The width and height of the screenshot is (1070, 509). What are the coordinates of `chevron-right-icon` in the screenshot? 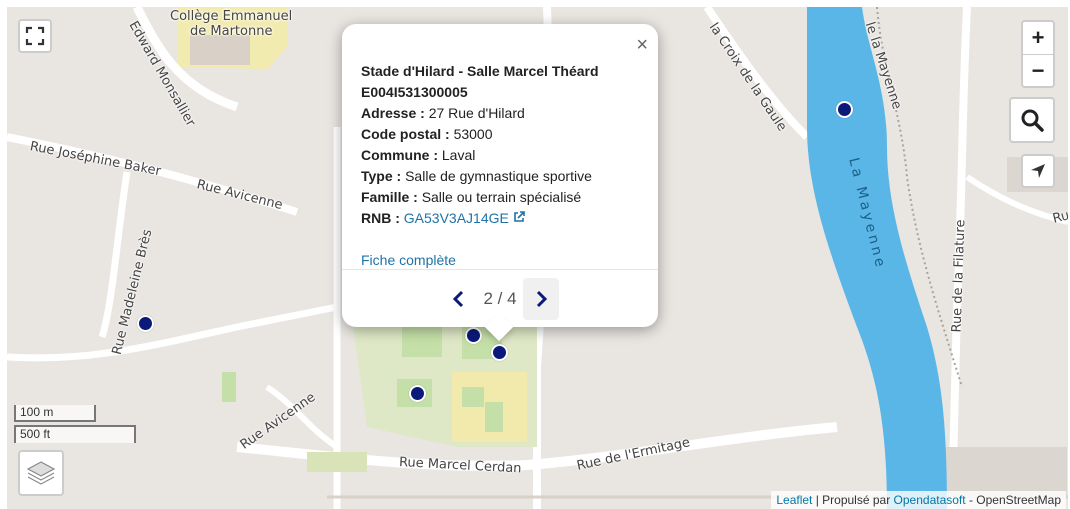 It's located at (541, 298).